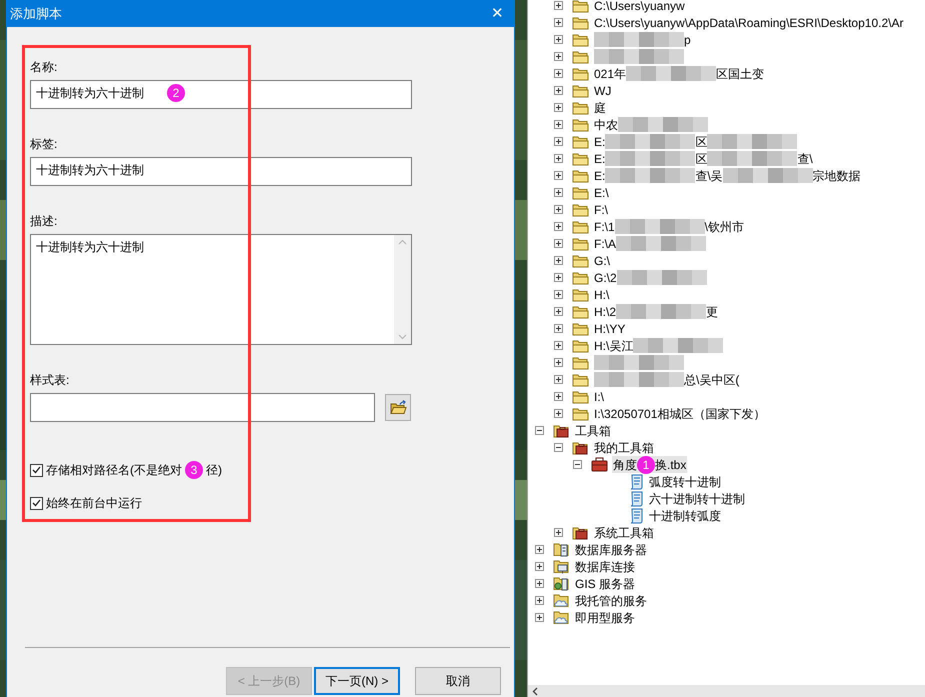 This screenshot has height=697, width=925. Describe the element at coordinates (599, 464) in the screenshot. I see `toolbox-icon` at that location.